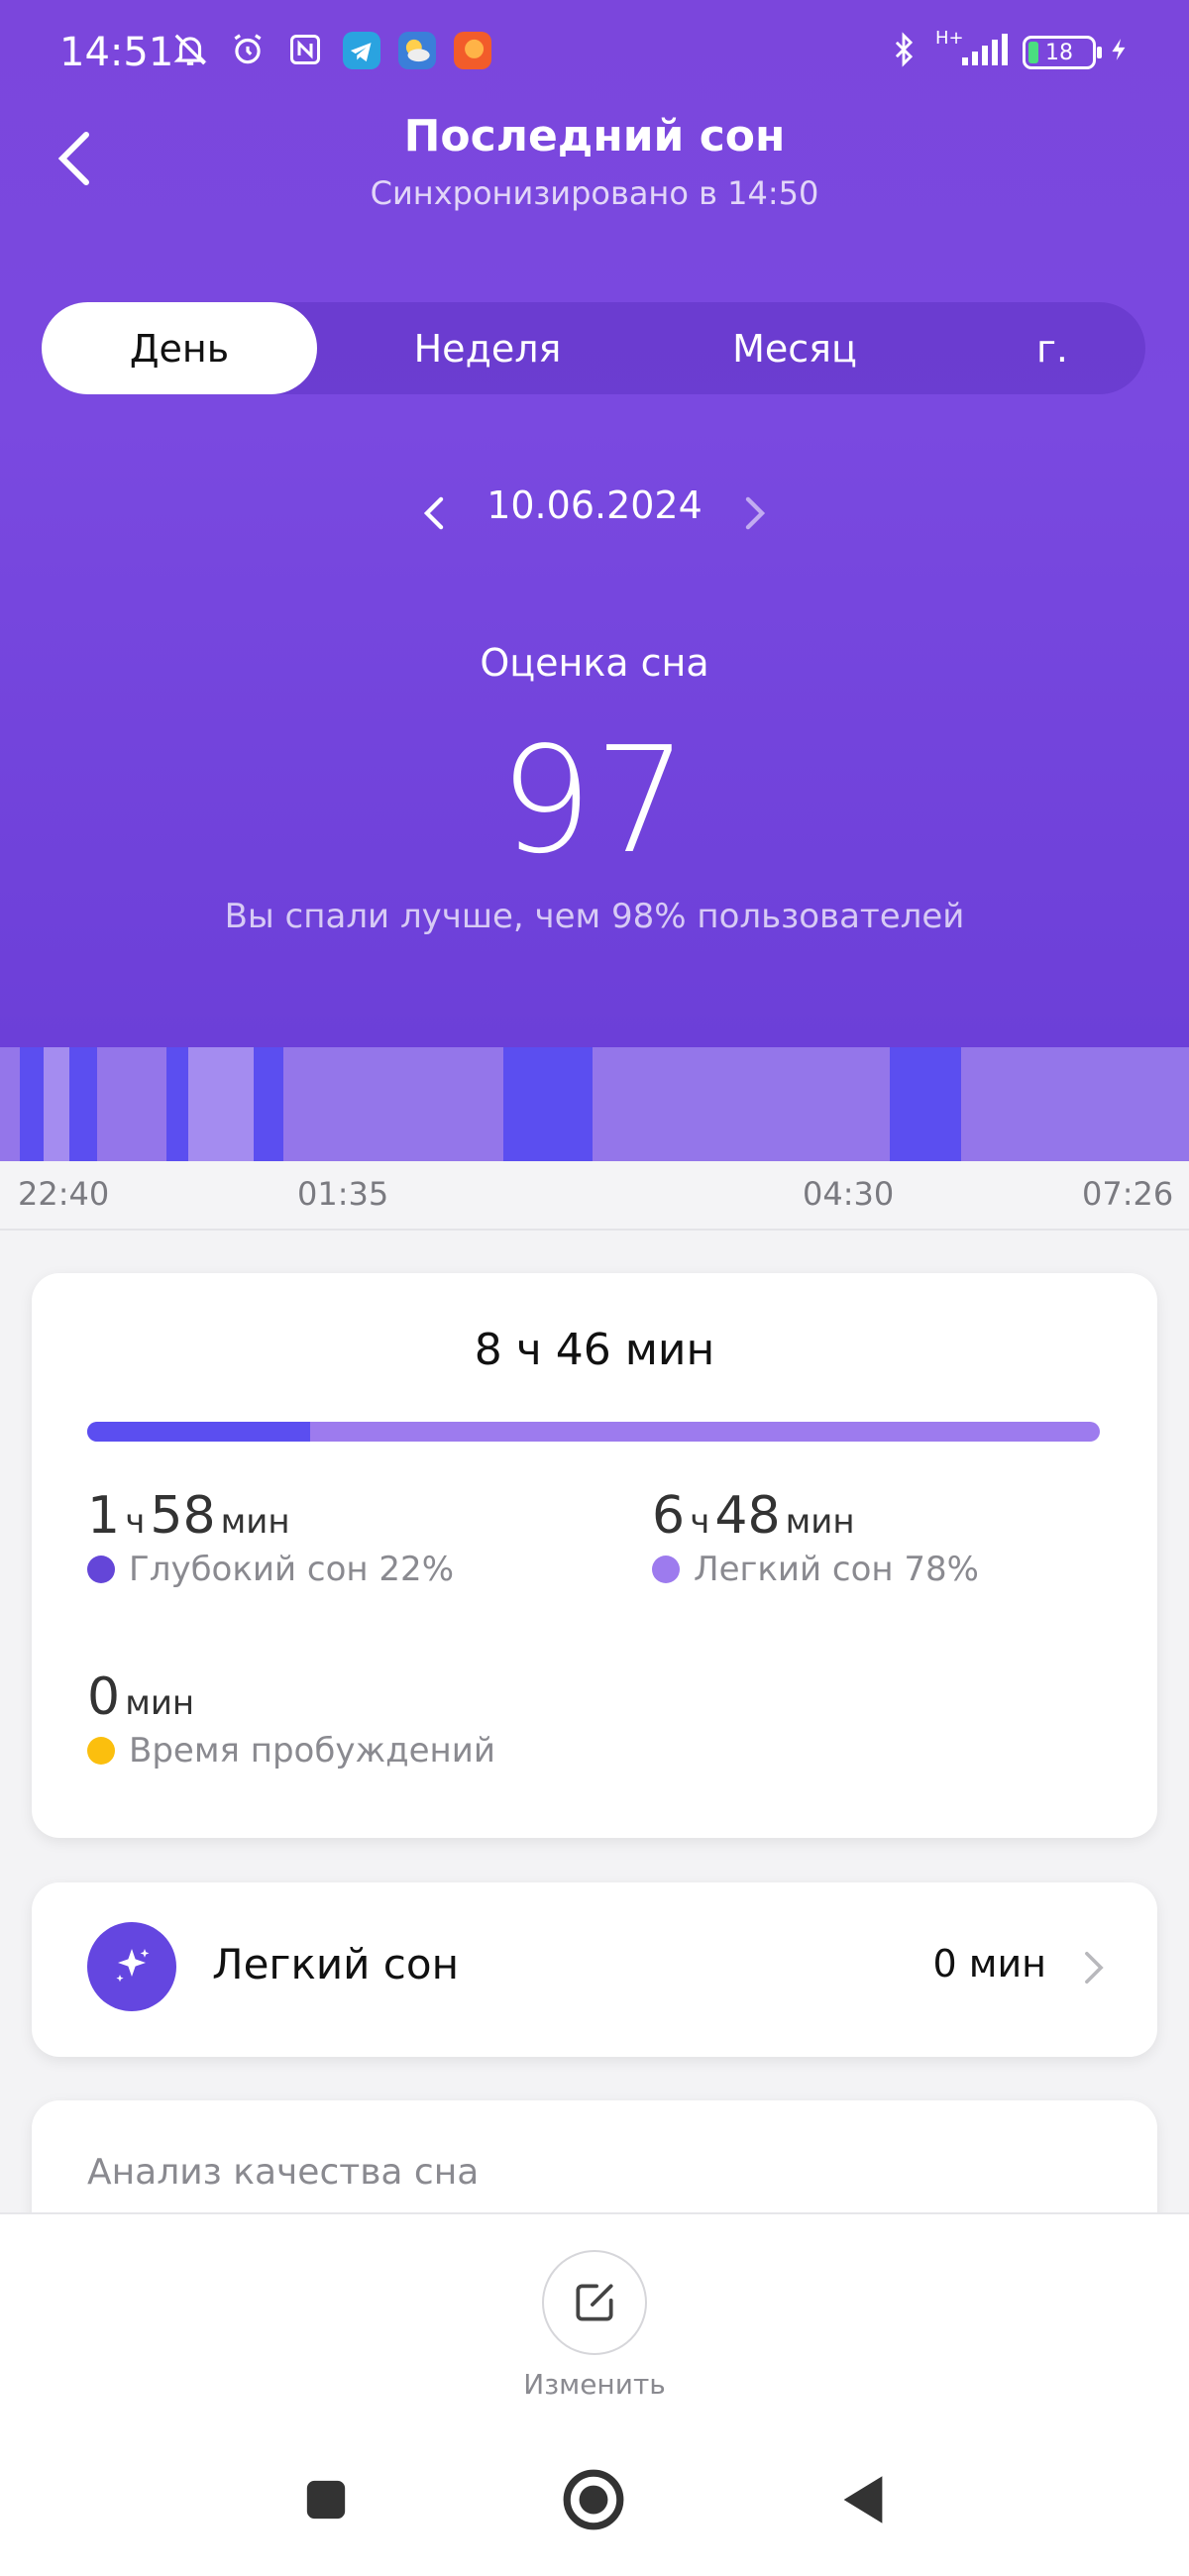 The image size is (1189, 2576). Describe the element at coordinates (863, 2499) in the screenshot. I see `nav-back-button` at that location.